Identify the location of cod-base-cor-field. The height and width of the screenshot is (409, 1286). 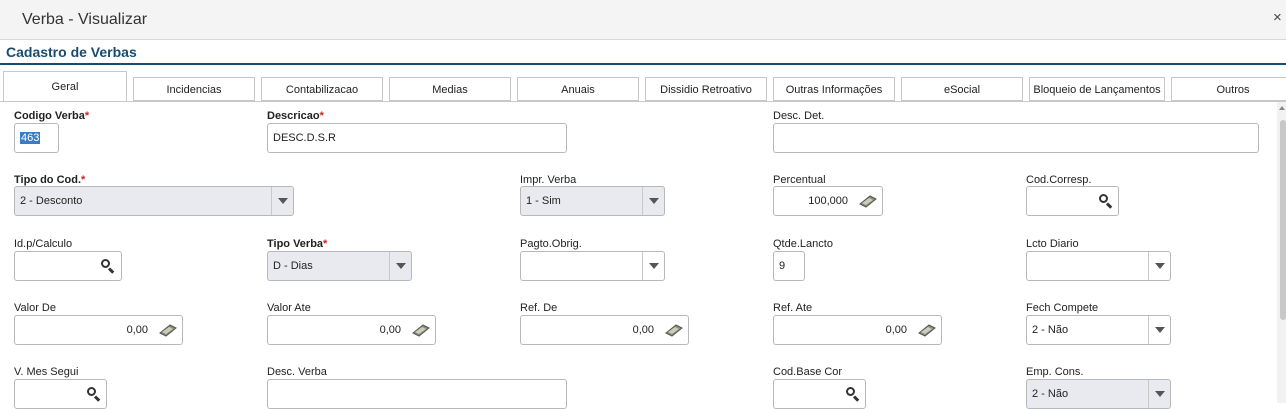
(819, 394).